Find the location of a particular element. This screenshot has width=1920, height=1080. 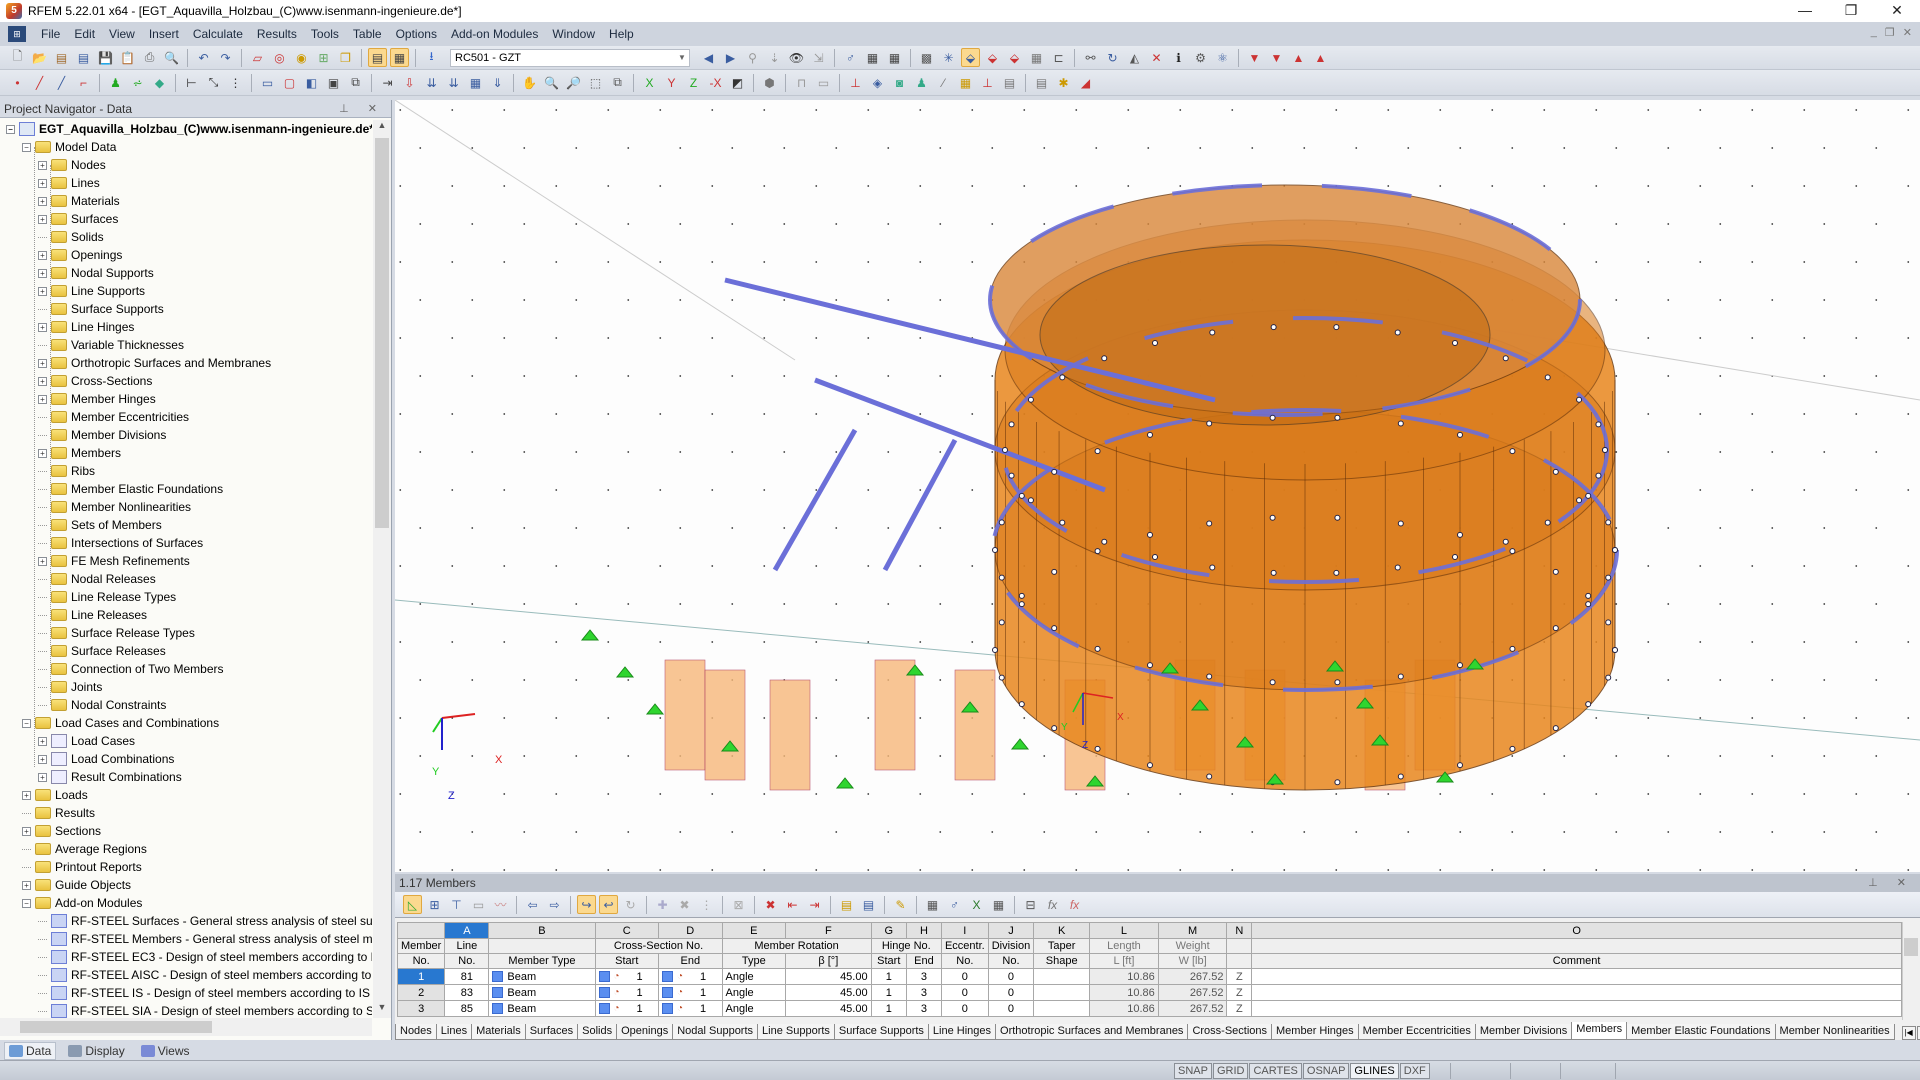

column-header-g: G is located at coordinates (888, 930).